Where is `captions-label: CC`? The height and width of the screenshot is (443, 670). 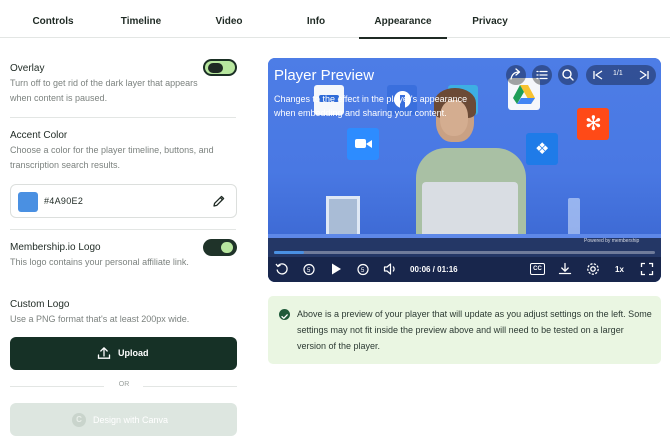 captions-label: CC is located at coordinates (537, 269).